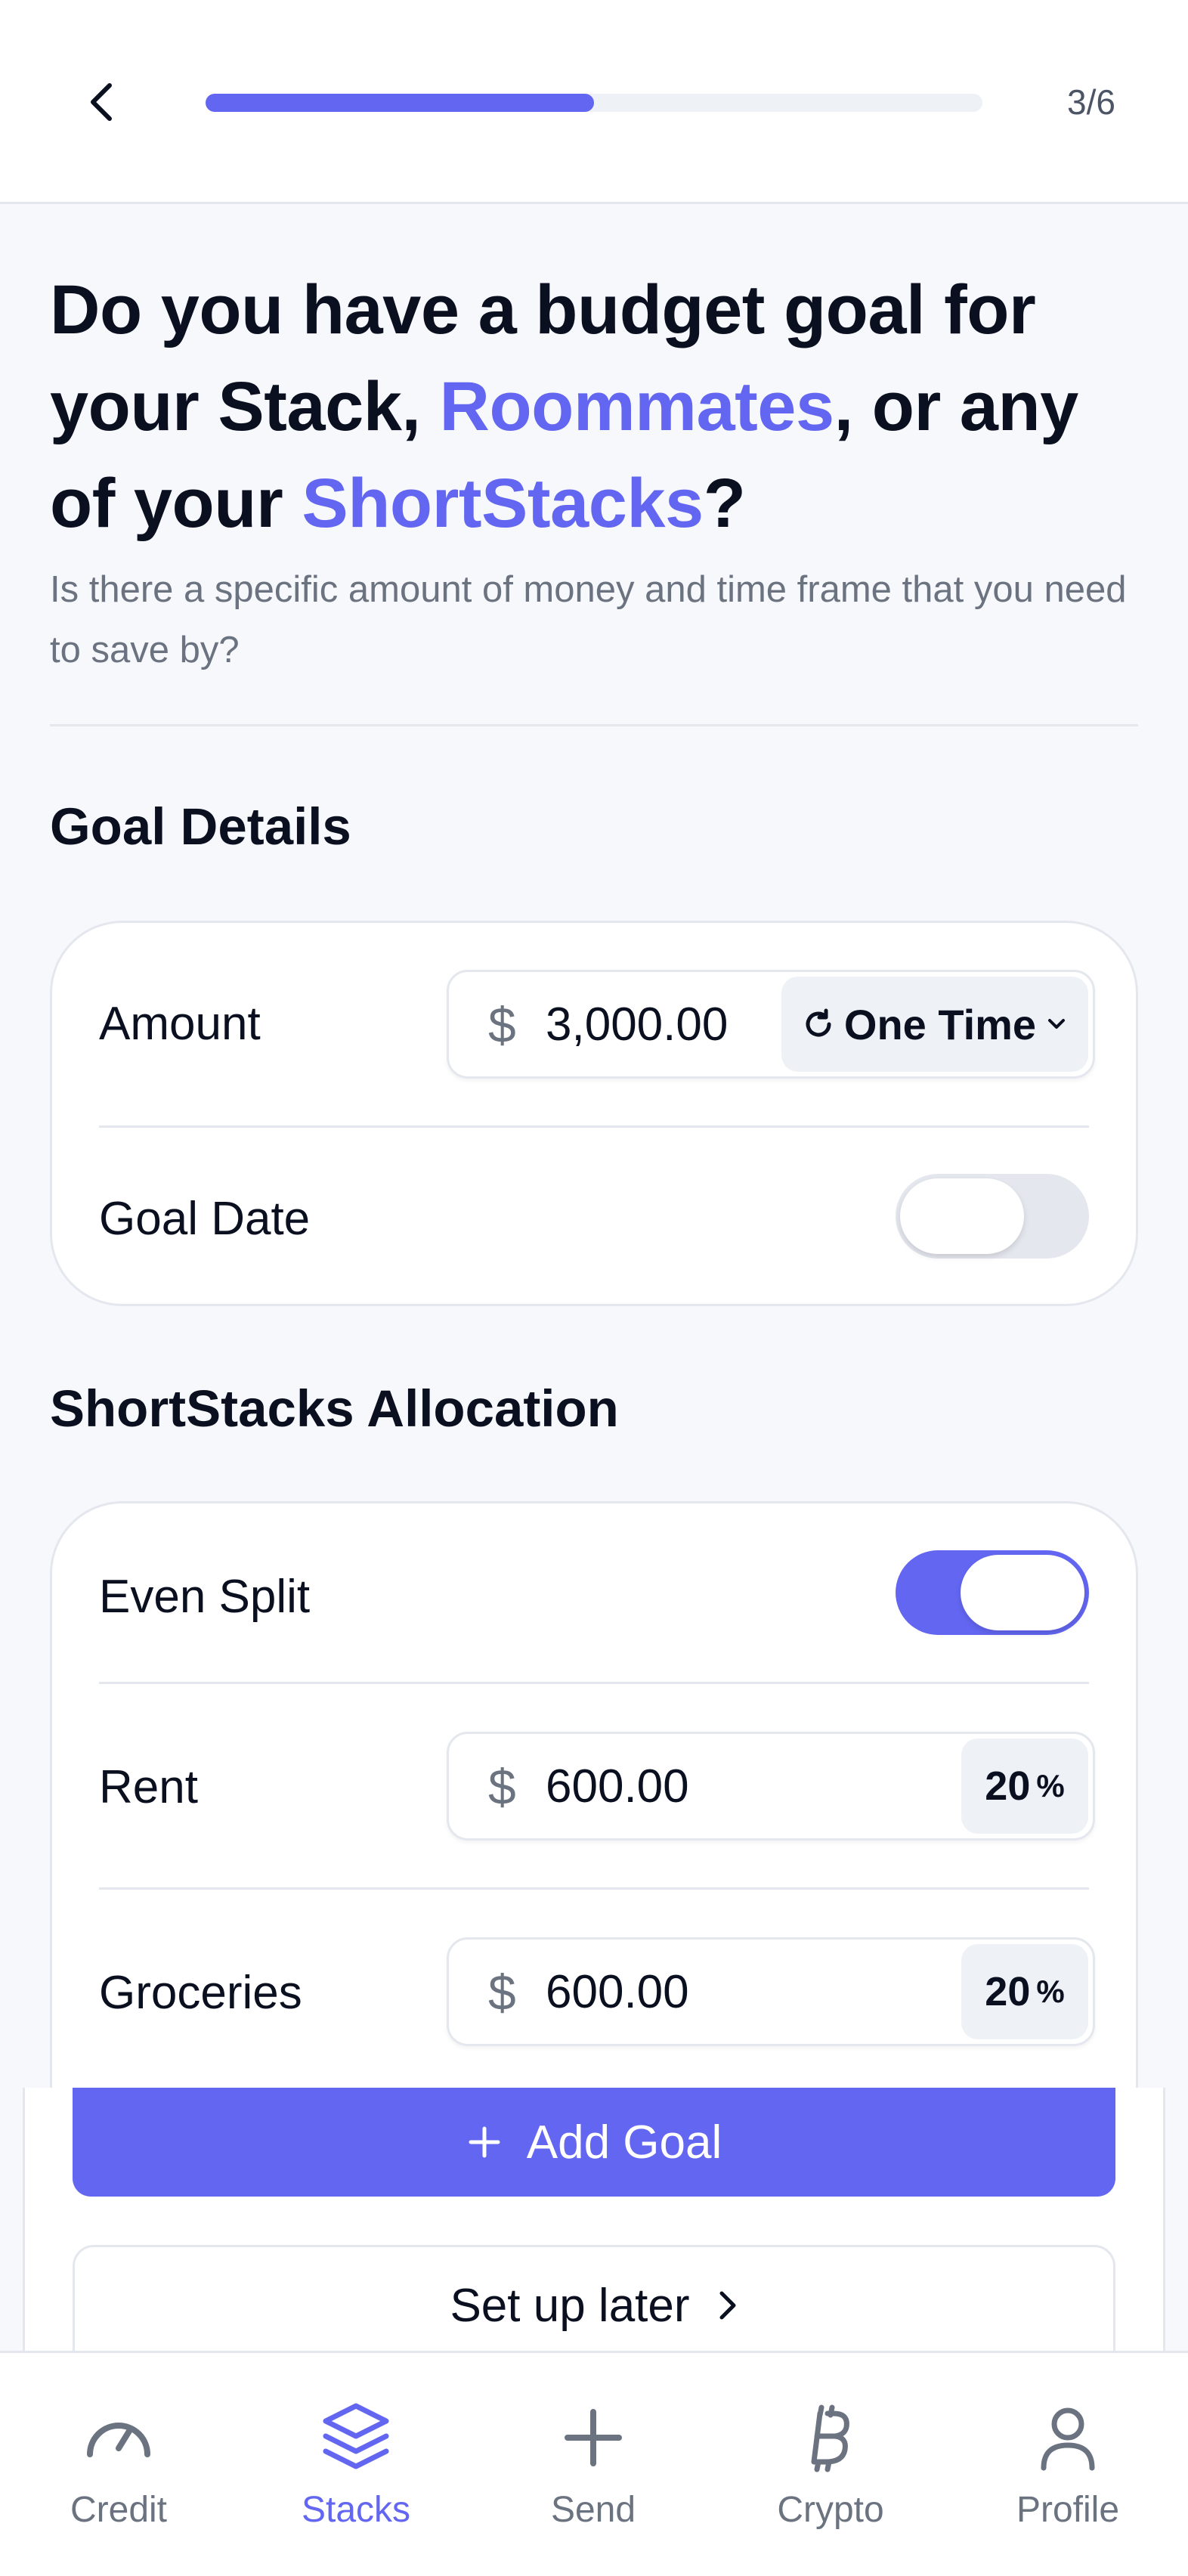 Image resolution: width=1188 pixels, height=2576 pixels. I want to click on top-bar: 3/6, so click(594, 102).